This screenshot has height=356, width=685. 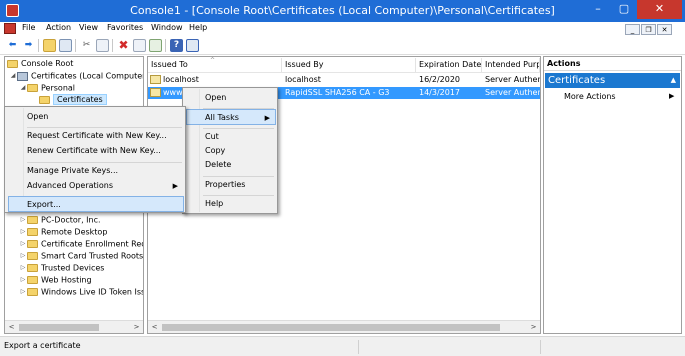 What do you see at coordinates (76, 76) in the screenshot?
I see `tree-item-certificates-local-computer: ◢ Certificates (Local Computer)` at bounding box center [76, 76].